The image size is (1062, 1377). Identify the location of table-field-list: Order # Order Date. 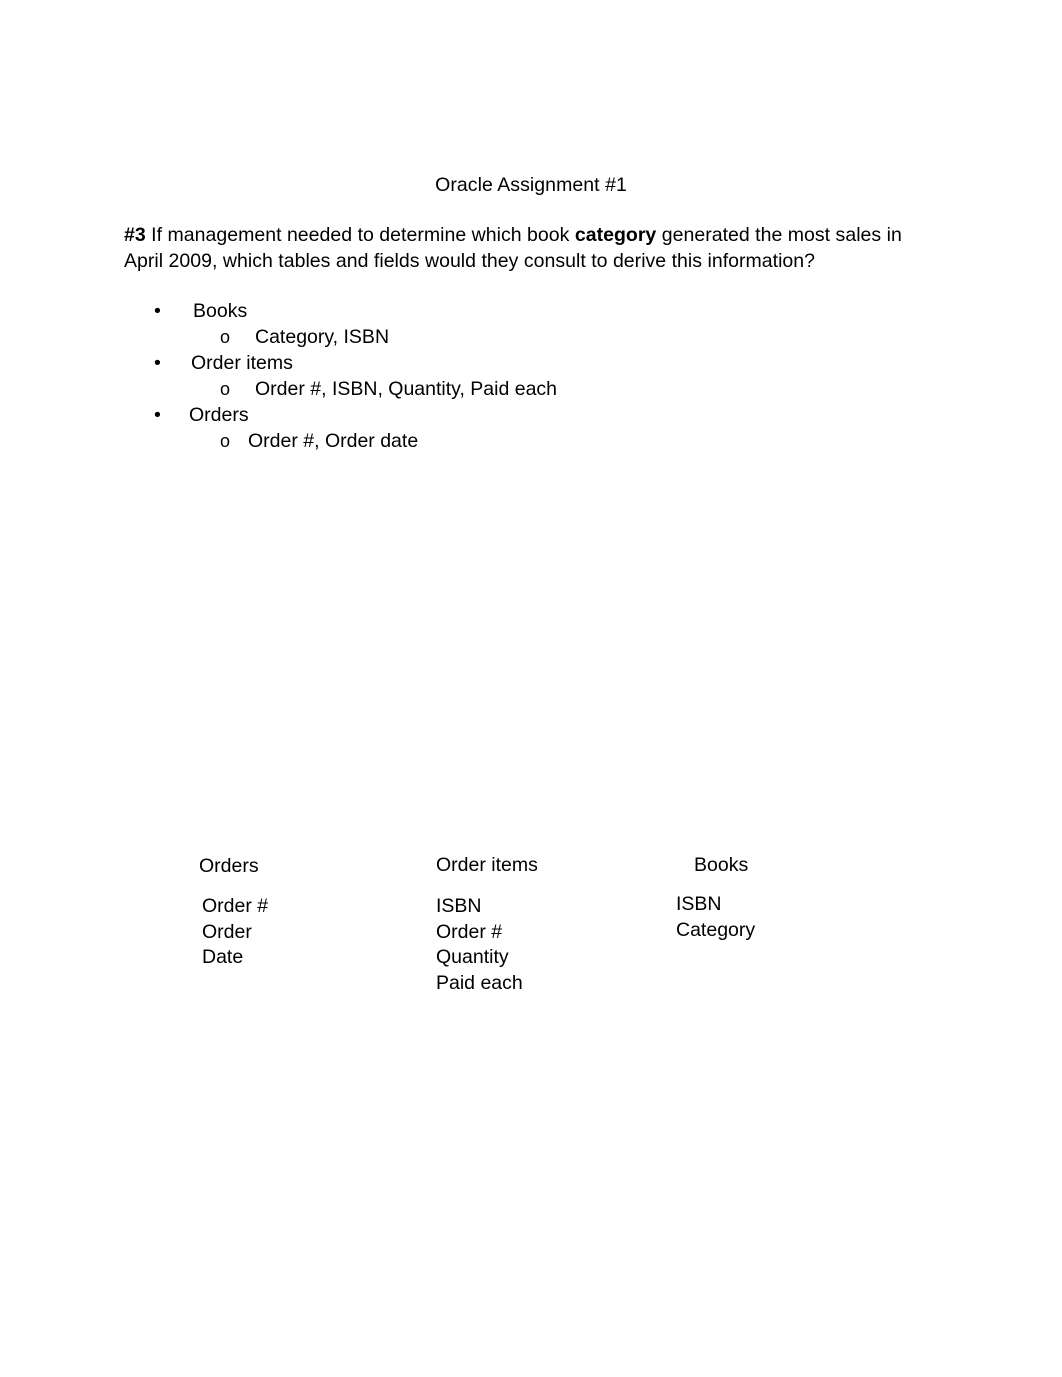
(235, 932).